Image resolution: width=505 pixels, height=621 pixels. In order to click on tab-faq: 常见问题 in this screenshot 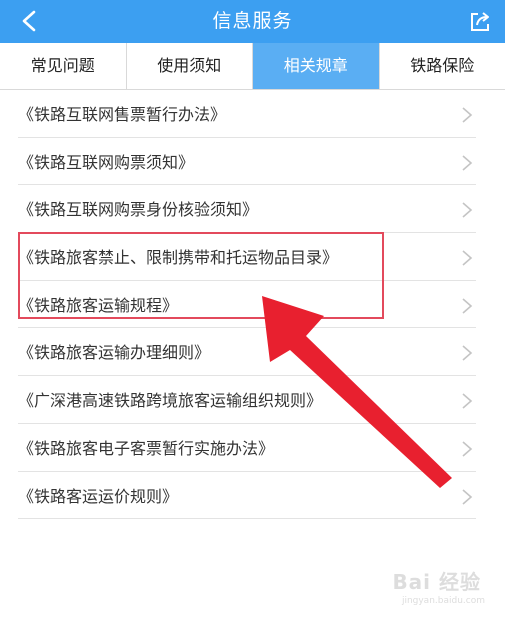, I will do `click(63, 66)`.